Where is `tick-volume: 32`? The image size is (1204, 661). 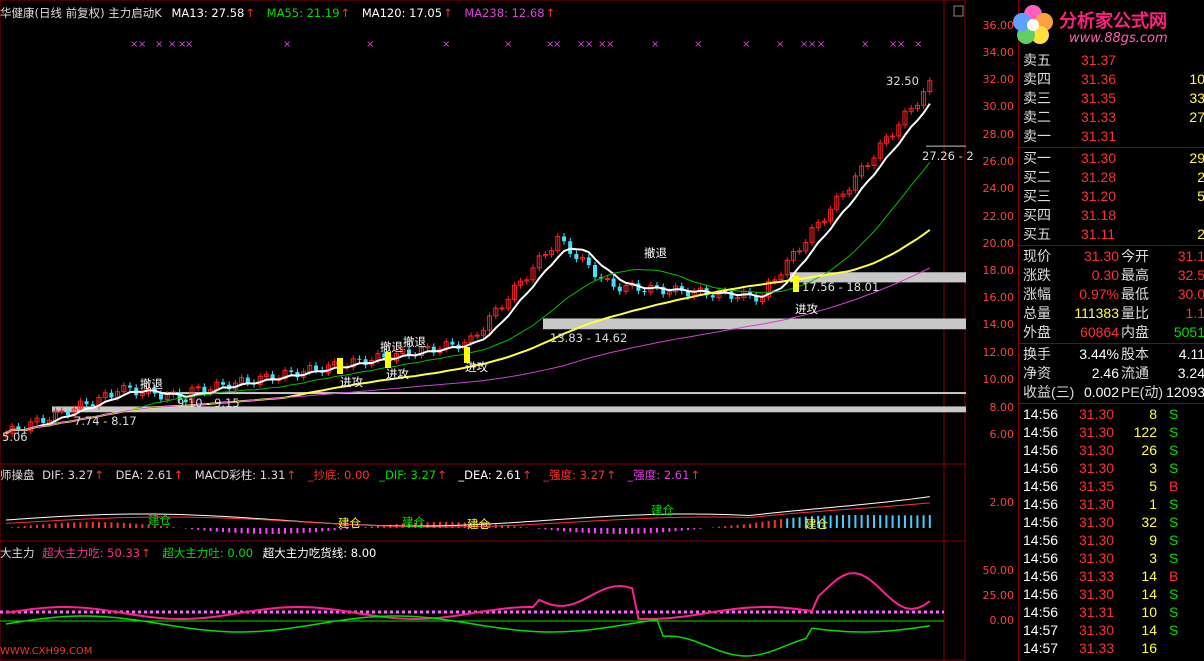
tick-volume: 32 is located at coordinates (1149, 522).